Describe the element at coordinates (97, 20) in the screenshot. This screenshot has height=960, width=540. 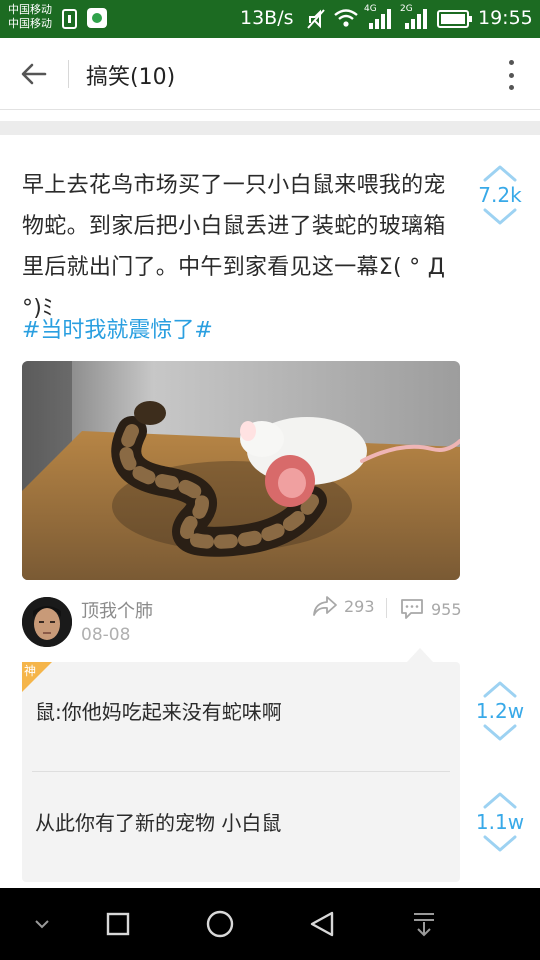
I see `app-notification-icon` at that location.